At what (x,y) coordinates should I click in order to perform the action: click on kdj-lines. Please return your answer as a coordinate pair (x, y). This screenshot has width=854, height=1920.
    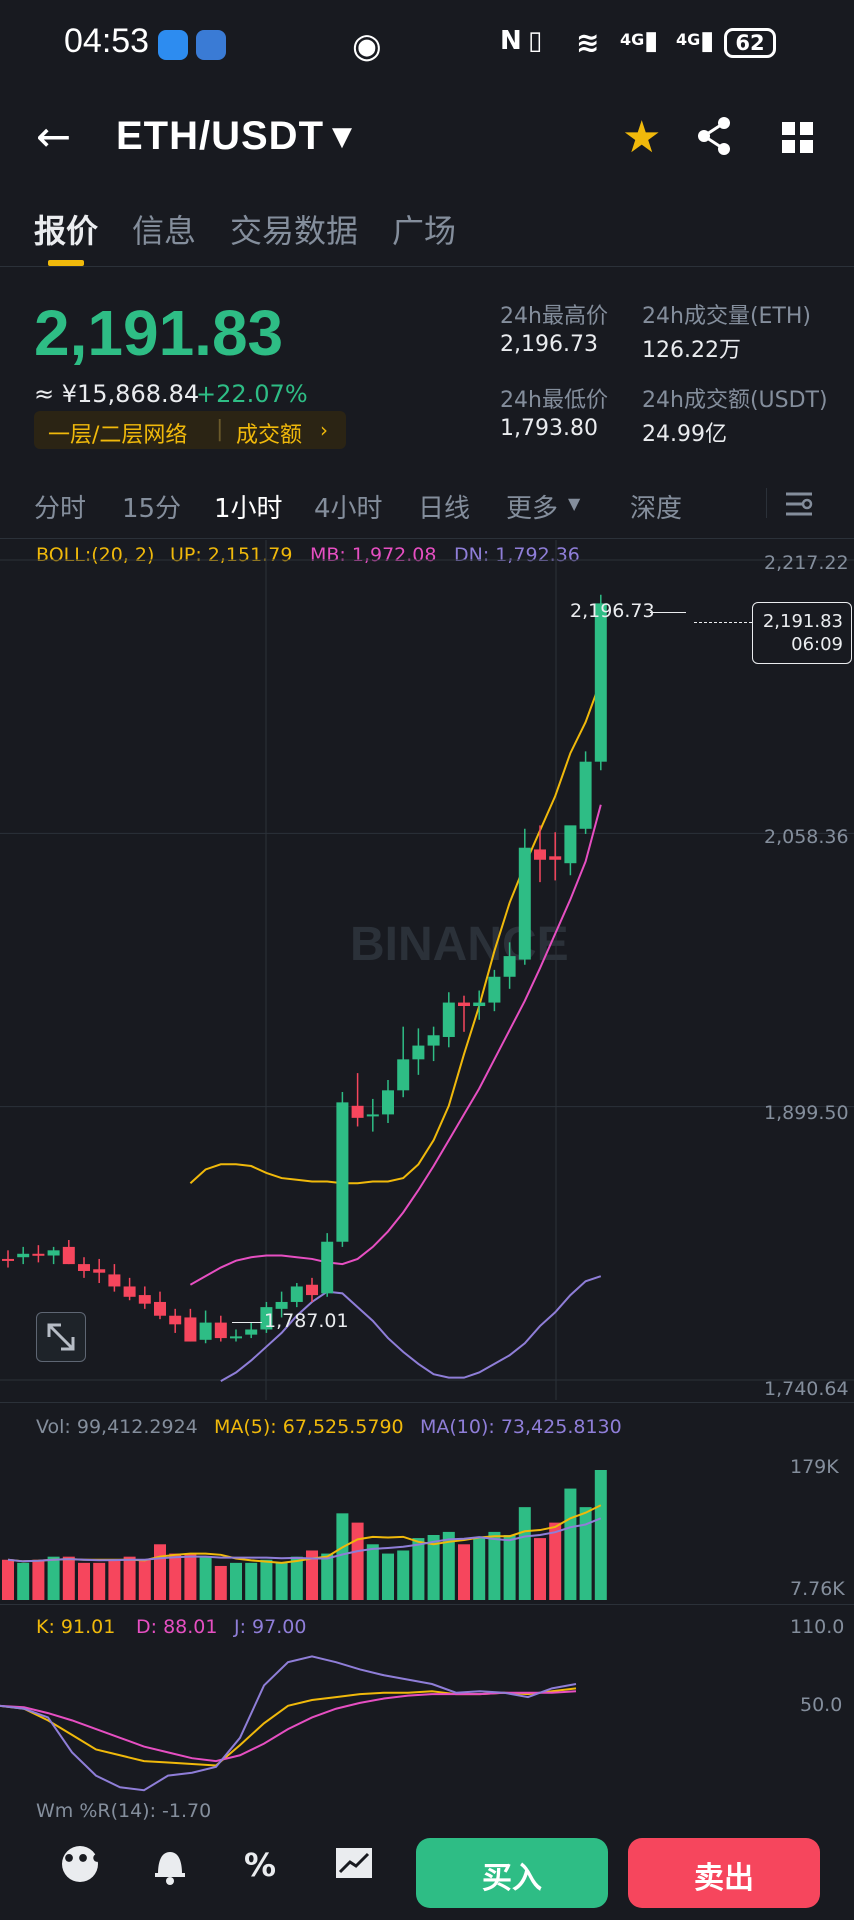
    Looking at the image, I should click on (288, 1723).